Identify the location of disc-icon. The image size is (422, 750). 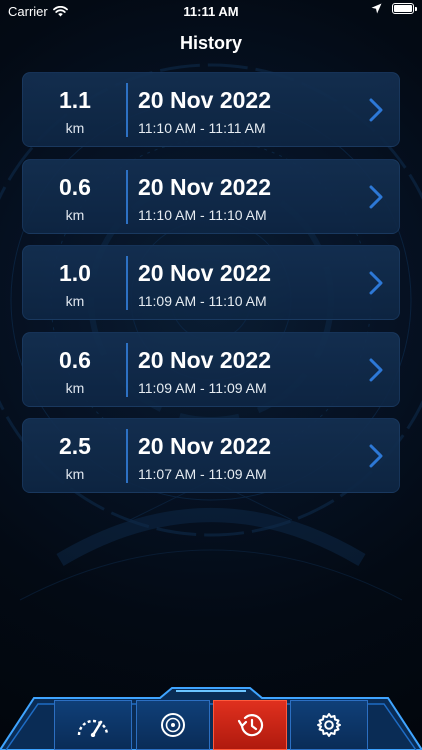
(173, 725).